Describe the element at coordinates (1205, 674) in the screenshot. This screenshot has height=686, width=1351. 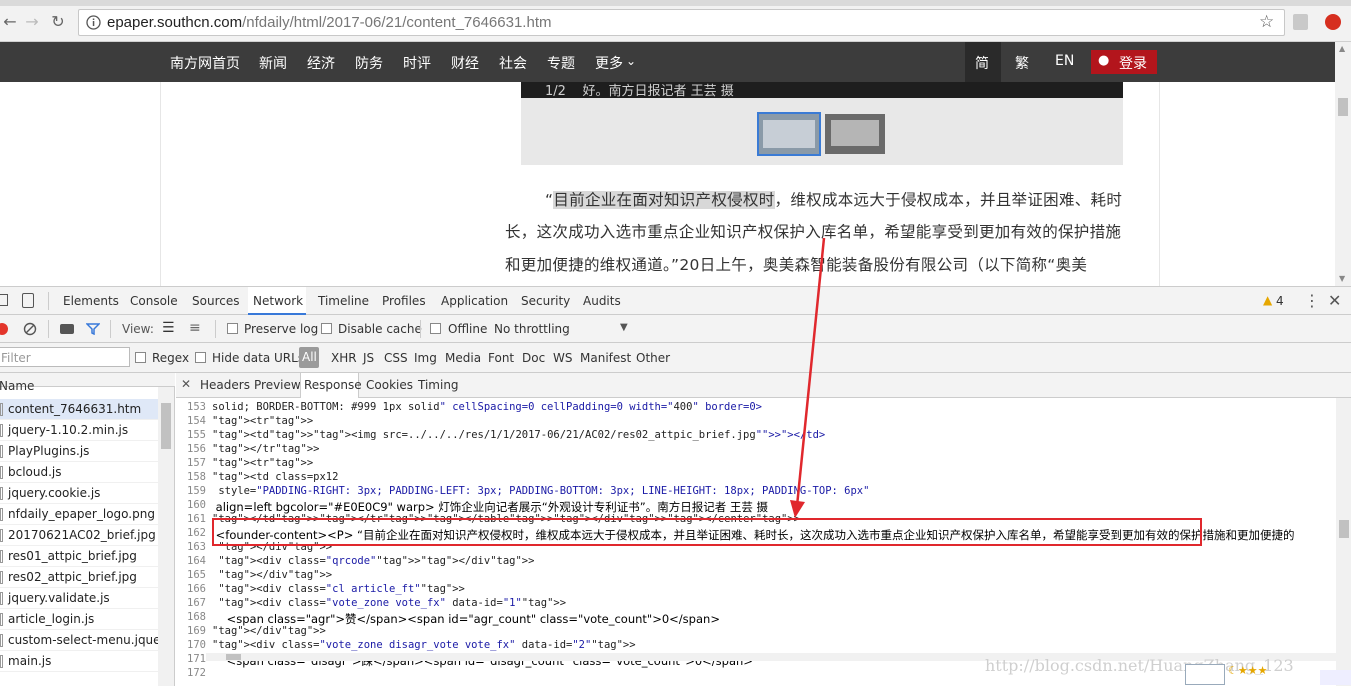
I see `corner-widget` at that location.